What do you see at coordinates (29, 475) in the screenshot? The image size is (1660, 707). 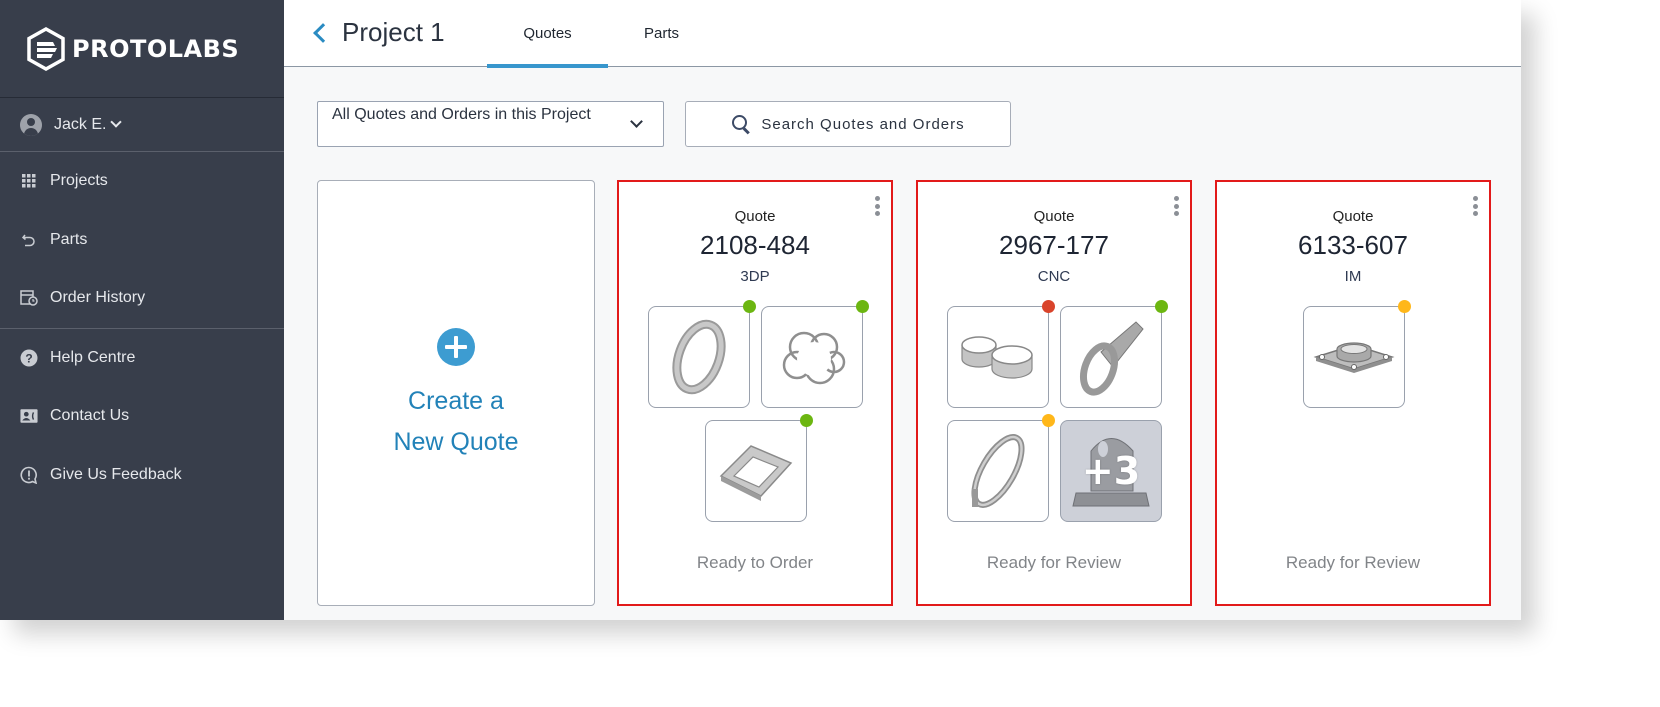 I see `feedback-bubble-icon` at bounding box center [29, 475].